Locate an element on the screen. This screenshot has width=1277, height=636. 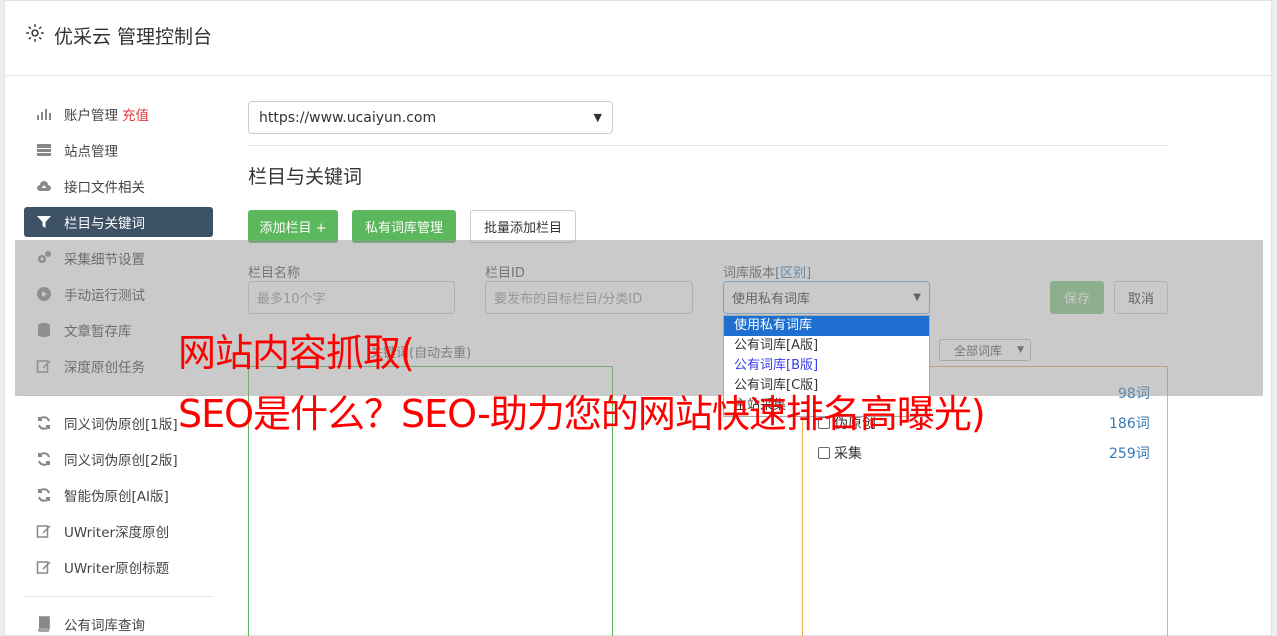
sidebar-item-columns: 栏目与关键词 is located at coordinates (118, 222).